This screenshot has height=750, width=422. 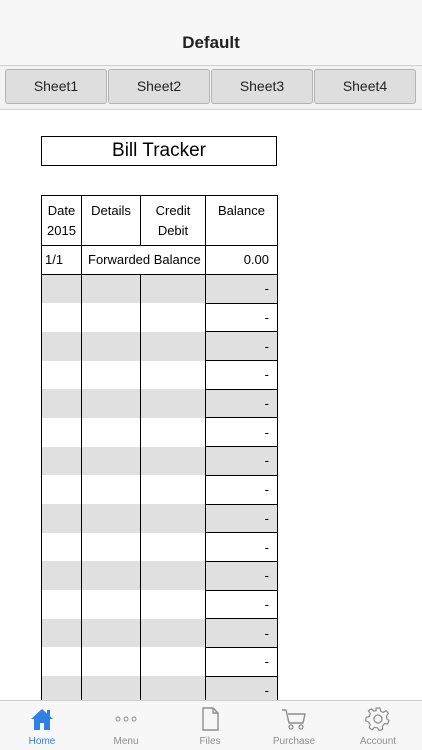 I want to click on bottom-tab-bar: Home Menu Files Purchase Account, so click(x=211, y=725).